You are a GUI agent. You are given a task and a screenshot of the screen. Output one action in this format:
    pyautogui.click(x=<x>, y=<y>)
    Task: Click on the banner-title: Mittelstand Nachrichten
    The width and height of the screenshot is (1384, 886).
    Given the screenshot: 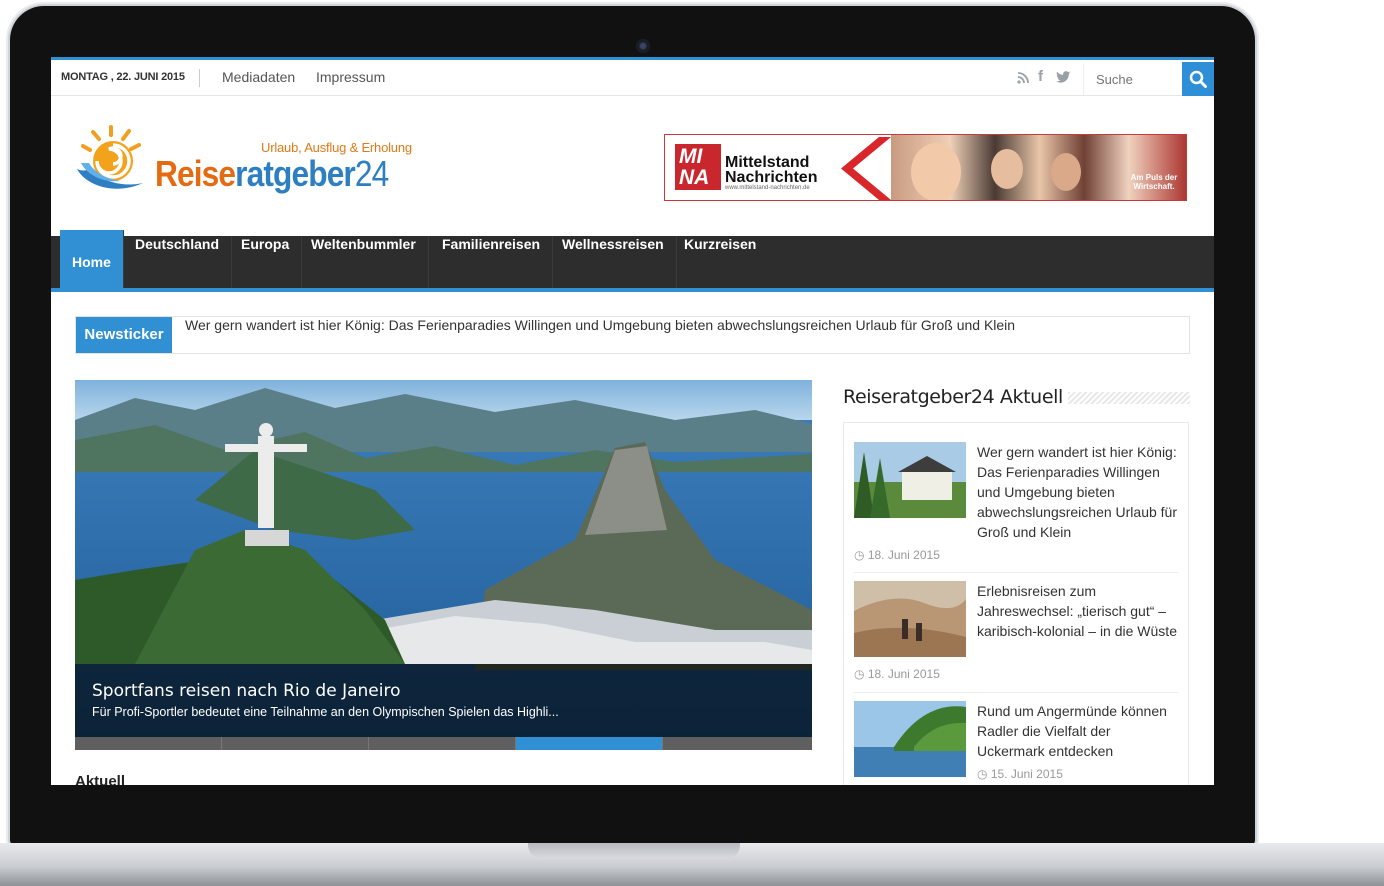 What is the action you would take?
    pyautogui.click(x=771, y=170)
    